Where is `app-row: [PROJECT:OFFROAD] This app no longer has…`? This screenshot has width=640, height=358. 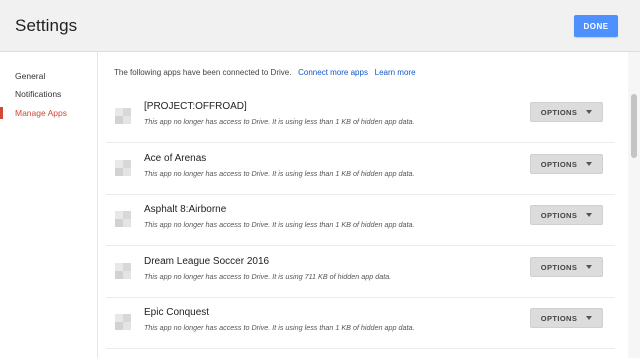
app-row: [PROJECT:OFFROAD] This app no longer has… is located at coordinates (360, 117).